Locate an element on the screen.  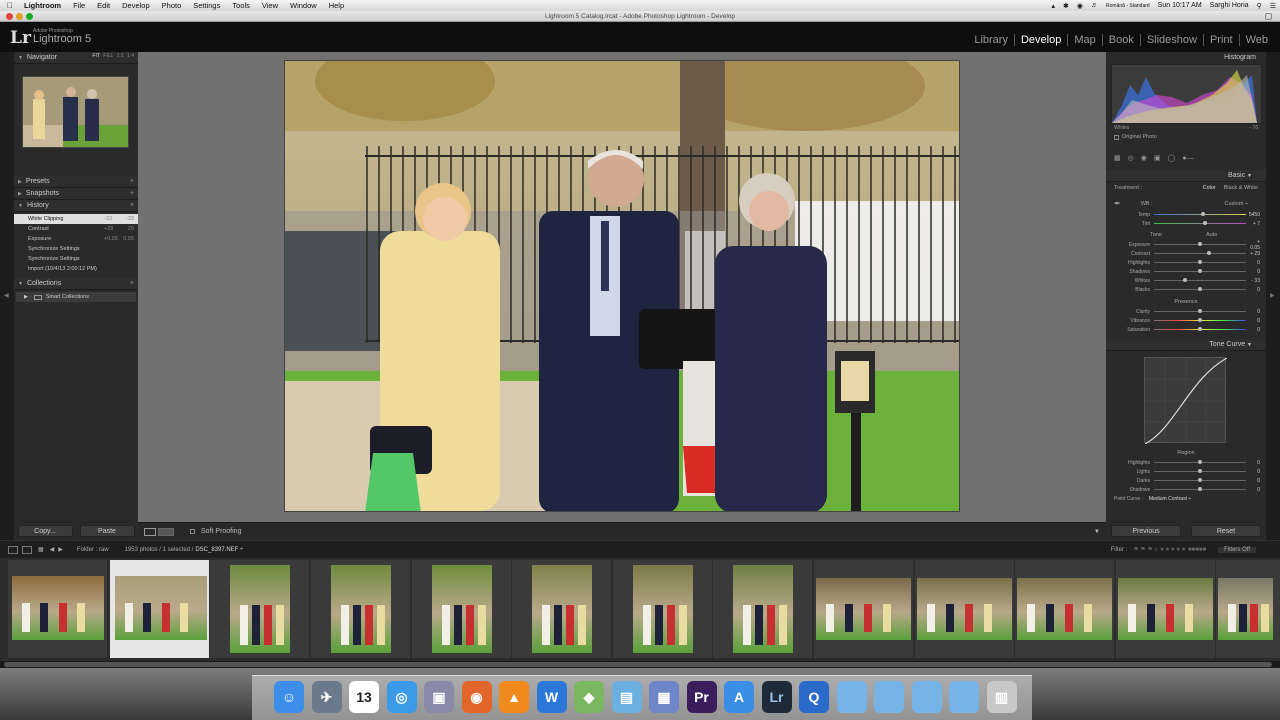
adjustment-brush-icon: ●― is located at coordinates (1187, 158).